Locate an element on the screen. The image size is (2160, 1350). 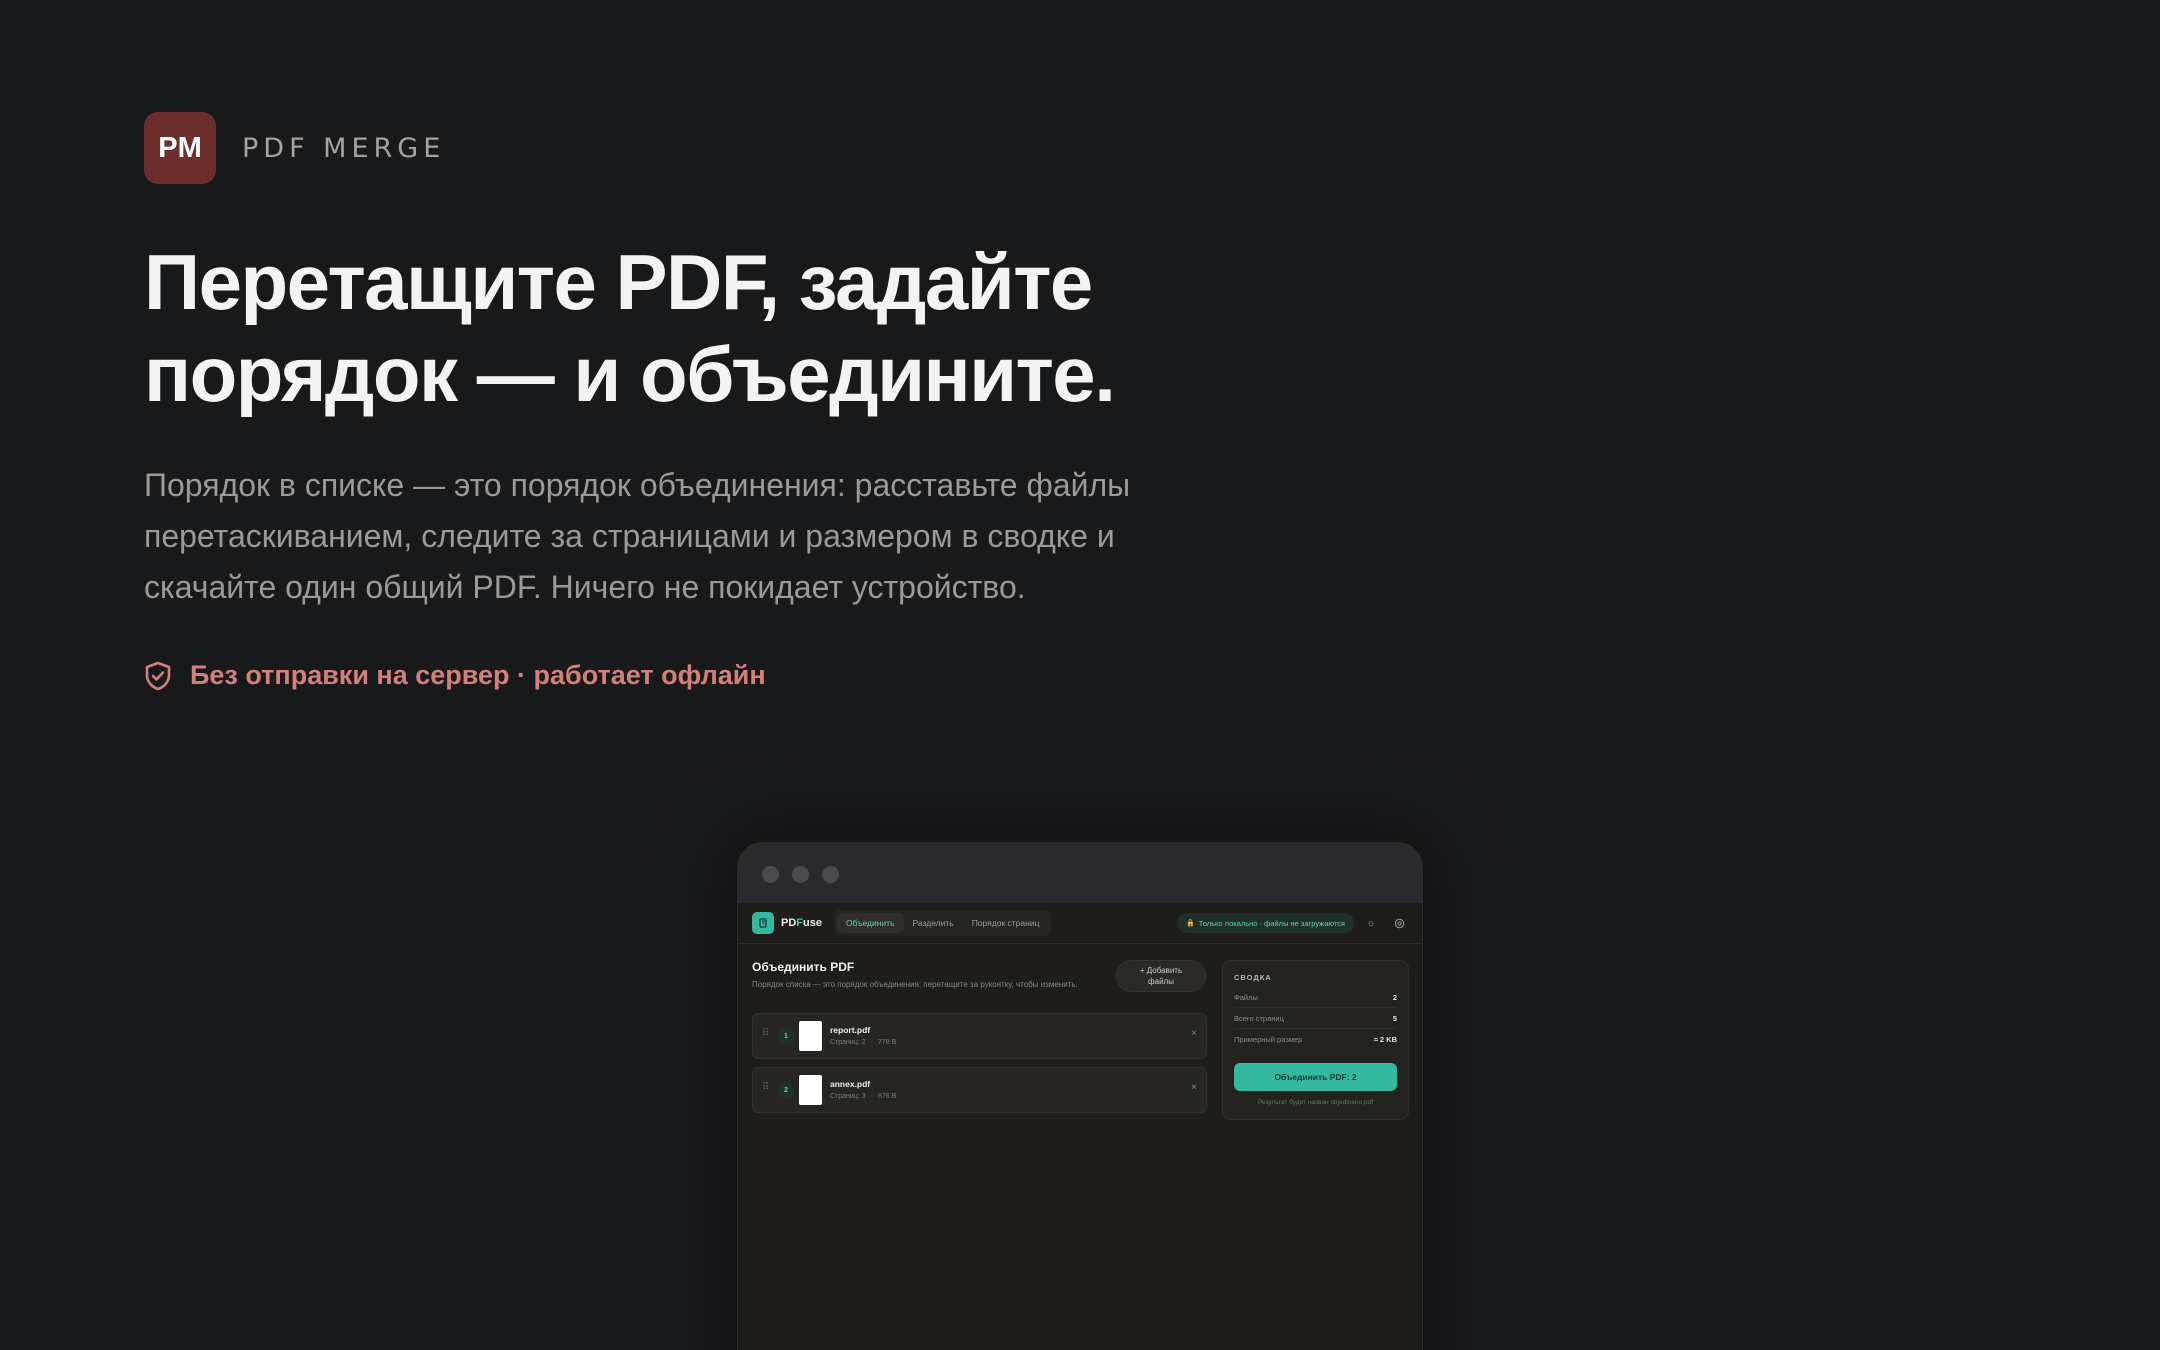
lock-icon: 🔒 is located at coordinates (1190, 923).